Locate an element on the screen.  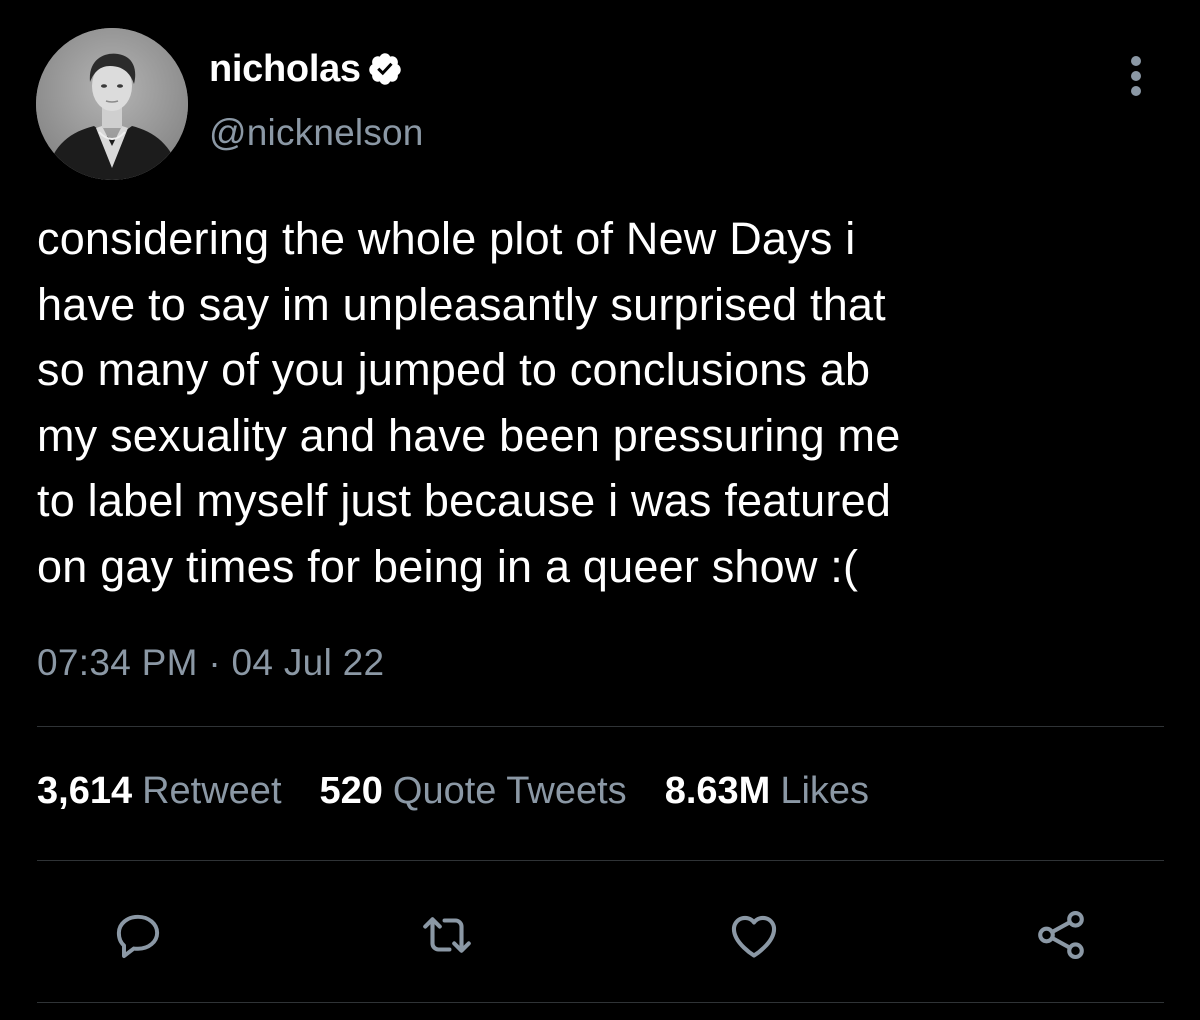
avatar-photo is located at coordinates (112, 104).